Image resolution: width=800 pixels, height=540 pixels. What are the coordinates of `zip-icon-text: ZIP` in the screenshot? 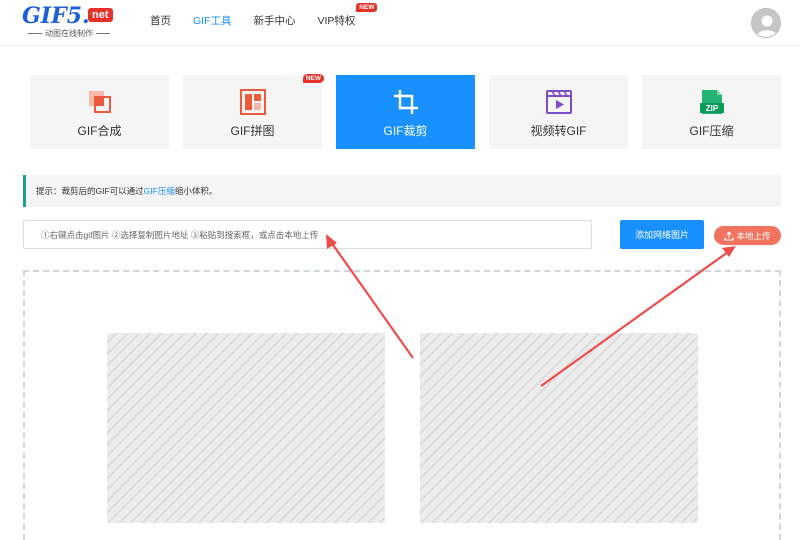 It's located at (711, 108).